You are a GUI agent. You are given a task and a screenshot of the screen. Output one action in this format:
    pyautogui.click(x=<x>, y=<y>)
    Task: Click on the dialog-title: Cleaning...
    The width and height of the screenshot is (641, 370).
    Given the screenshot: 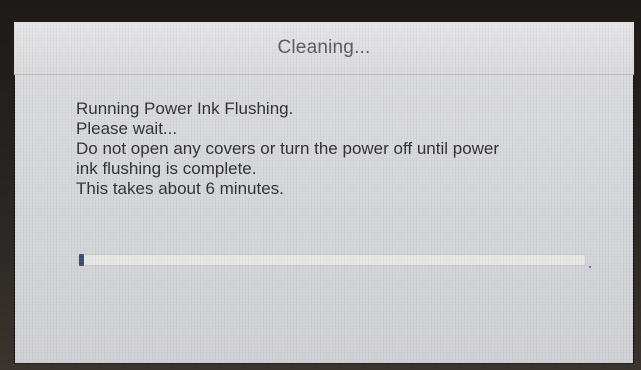 What is the action you would take?
    pyautogui.click(x=324, y=47)
    